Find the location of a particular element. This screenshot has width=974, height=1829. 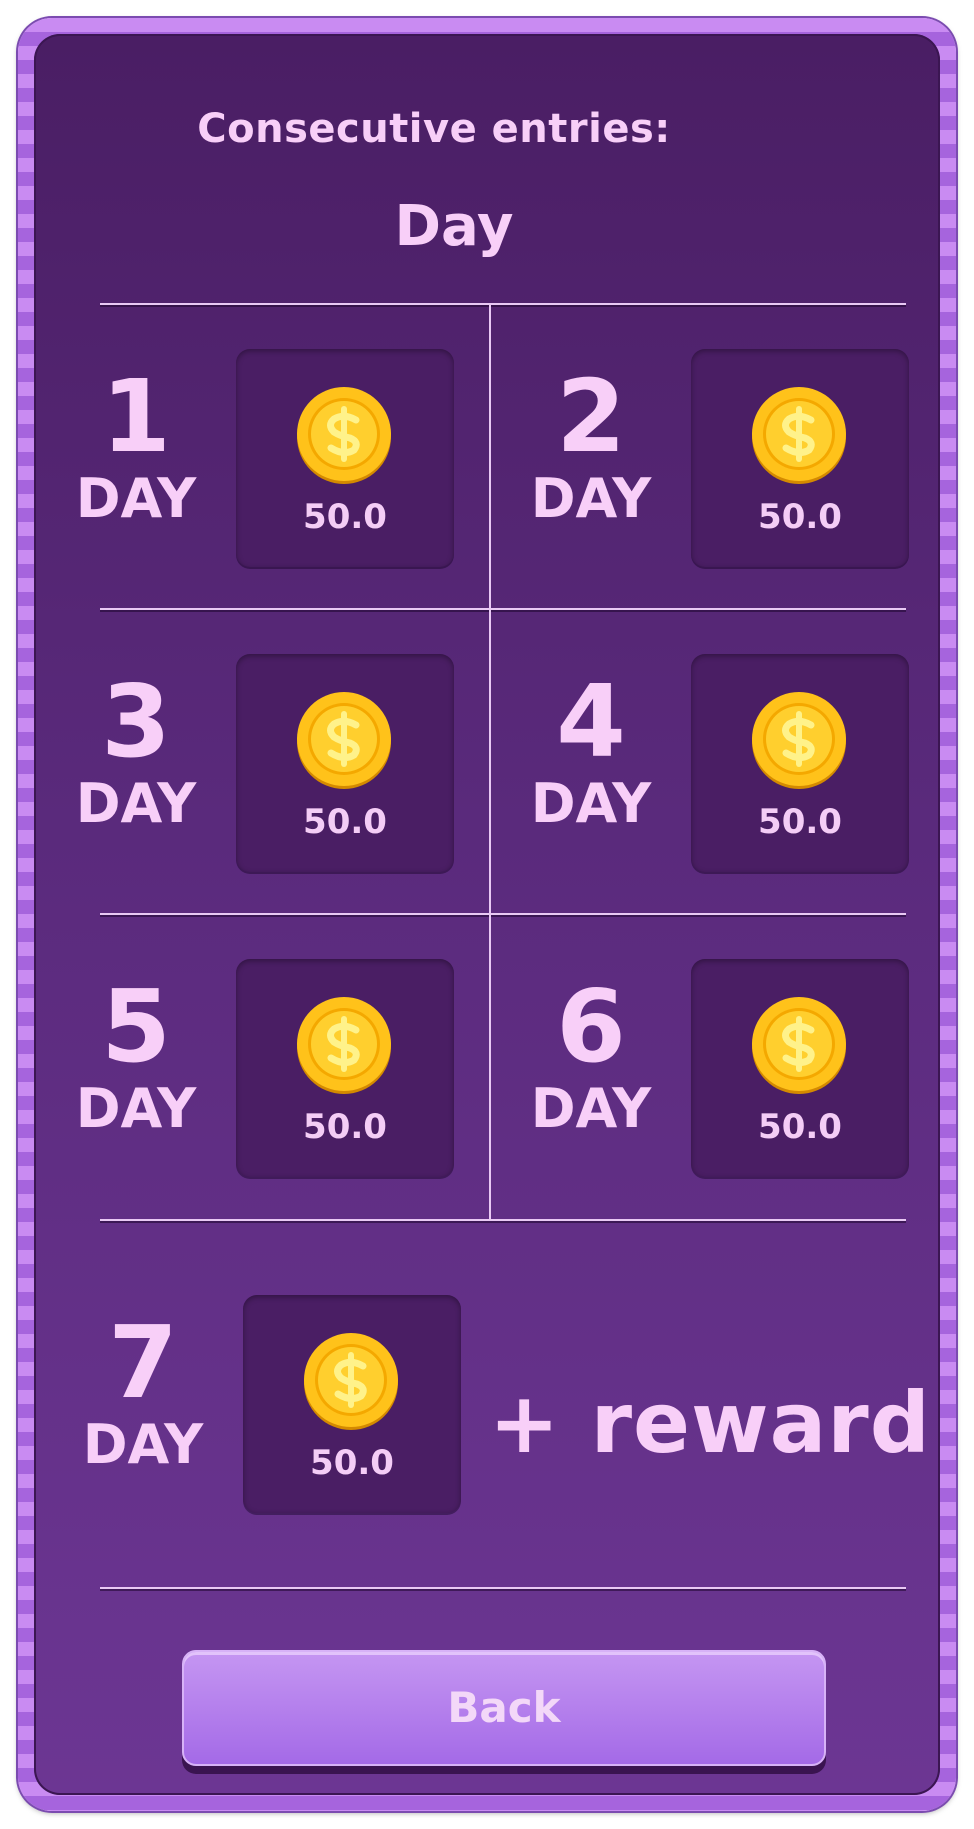

day-number: 6 is located at coordinates (591, 1026).